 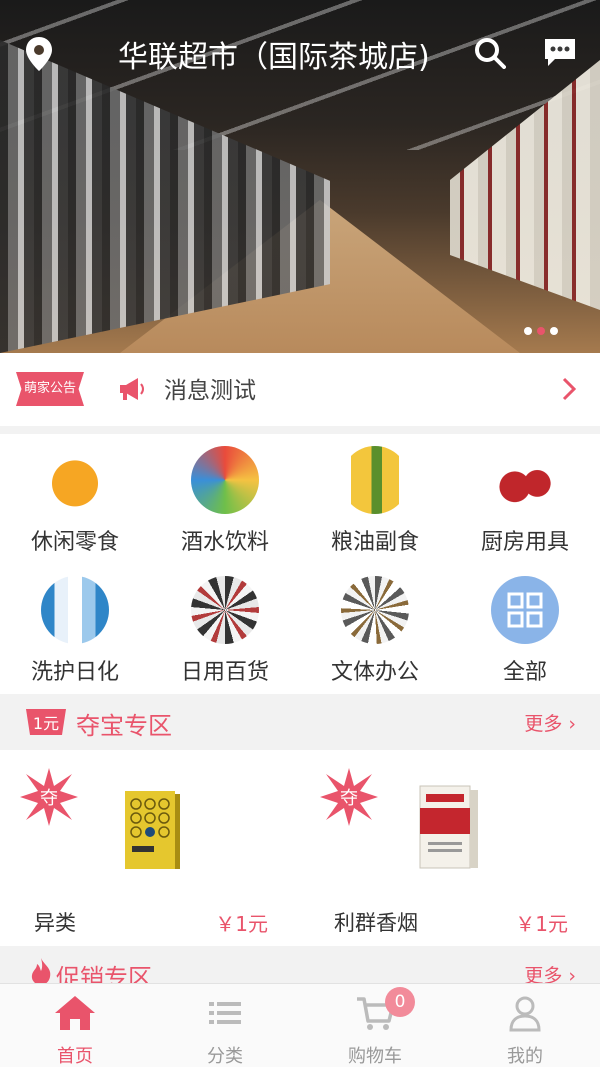 I want to click on category-label: 全部, so click(x=524, y=672).